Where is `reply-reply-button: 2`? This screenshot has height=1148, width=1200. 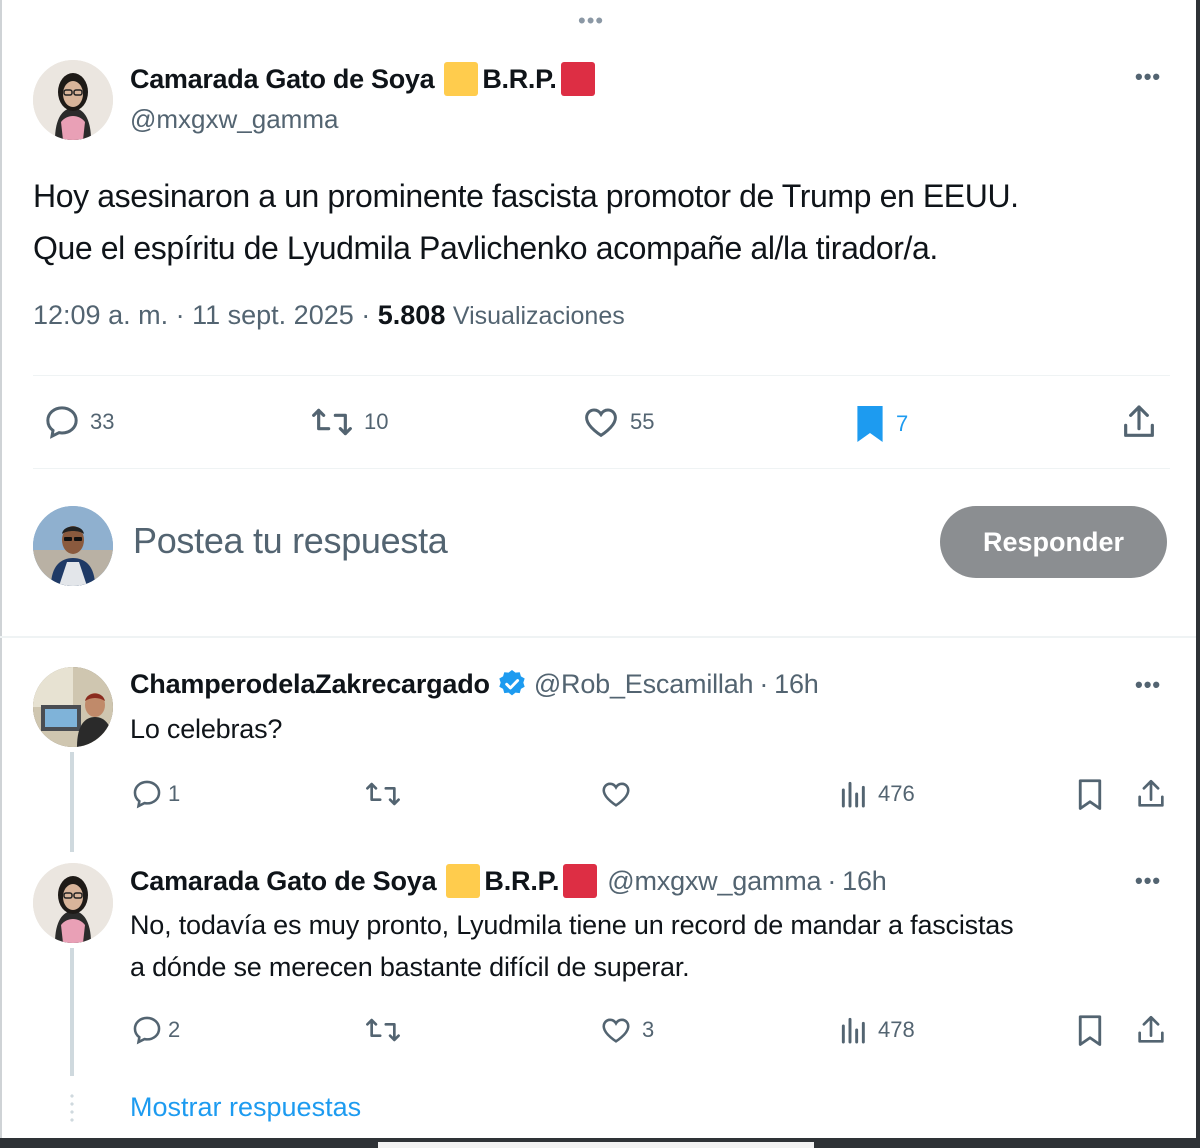
reply-reply-button: 2 is located at coordinates (155, 1030).